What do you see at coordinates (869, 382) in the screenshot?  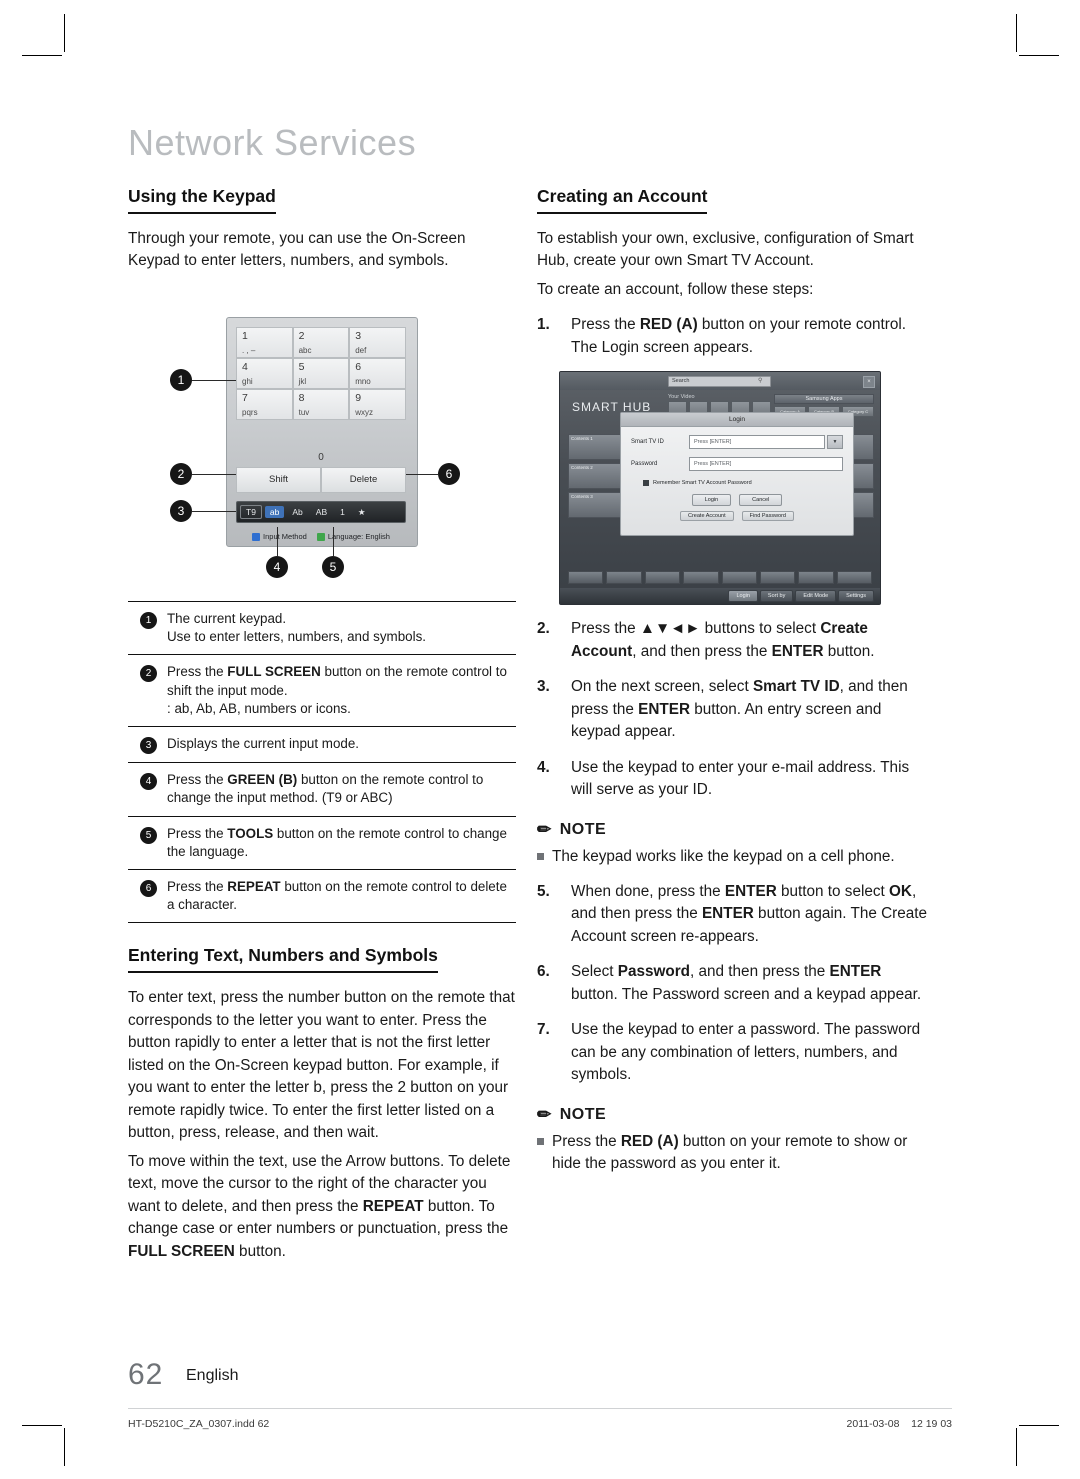 I see `close-icon: ×` at bounding box center [869, 382].